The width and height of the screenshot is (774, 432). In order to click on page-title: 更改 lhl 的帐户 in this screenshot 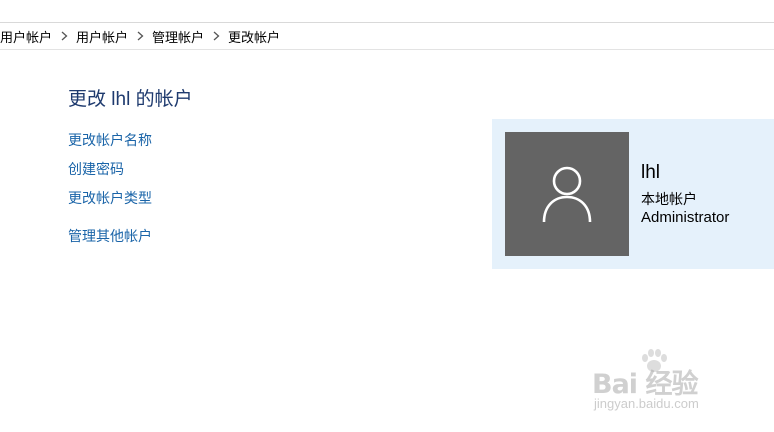, I will do `click(130, 99)`.